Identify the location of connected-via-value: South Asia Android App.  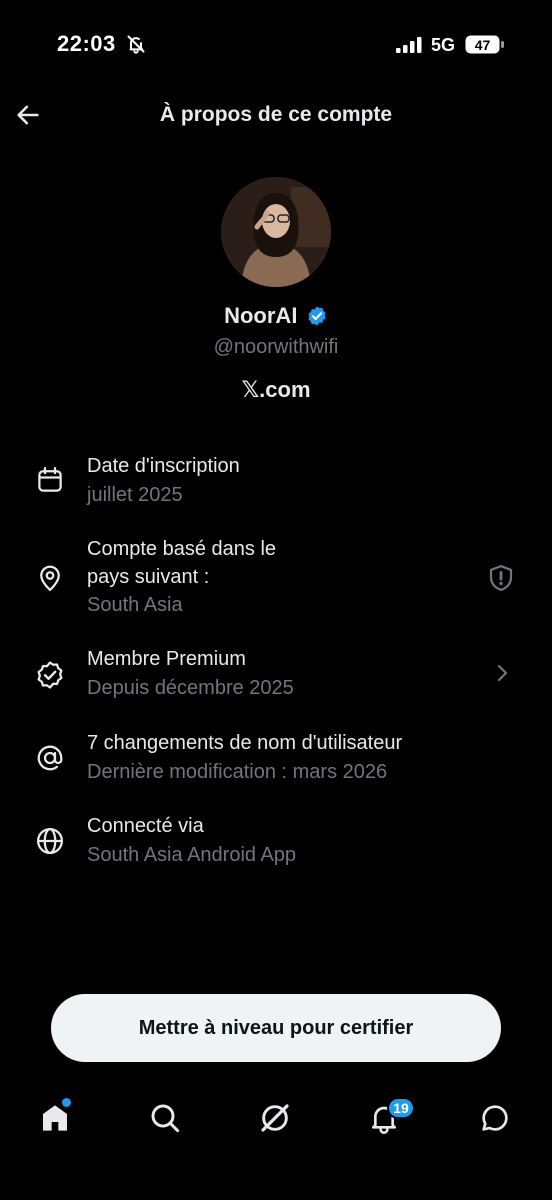
(192, 855).